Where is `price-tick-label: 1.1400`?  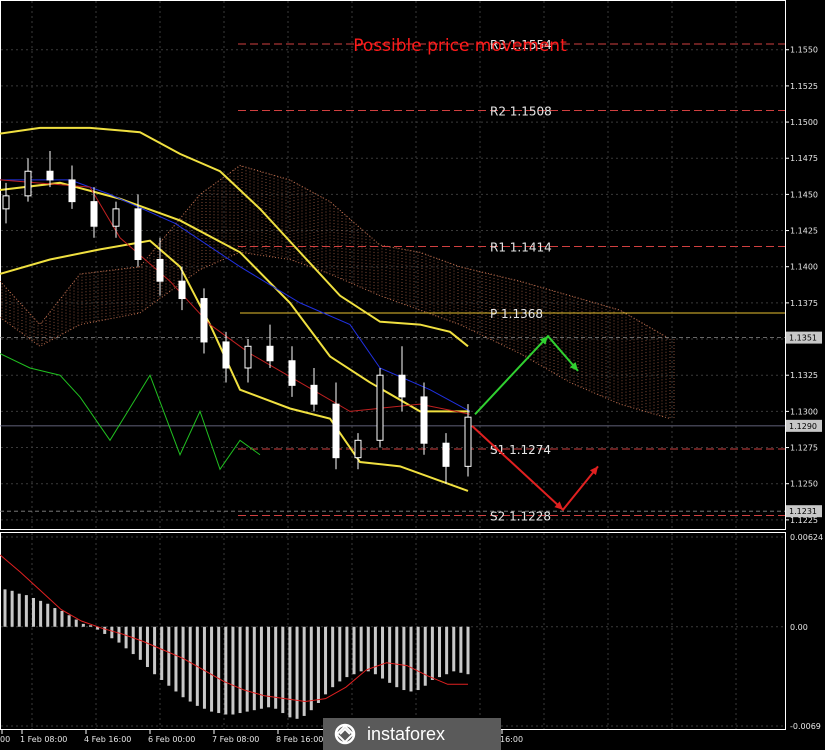
price-tick-label: 1.1400 is located at coordinates (804, 267).